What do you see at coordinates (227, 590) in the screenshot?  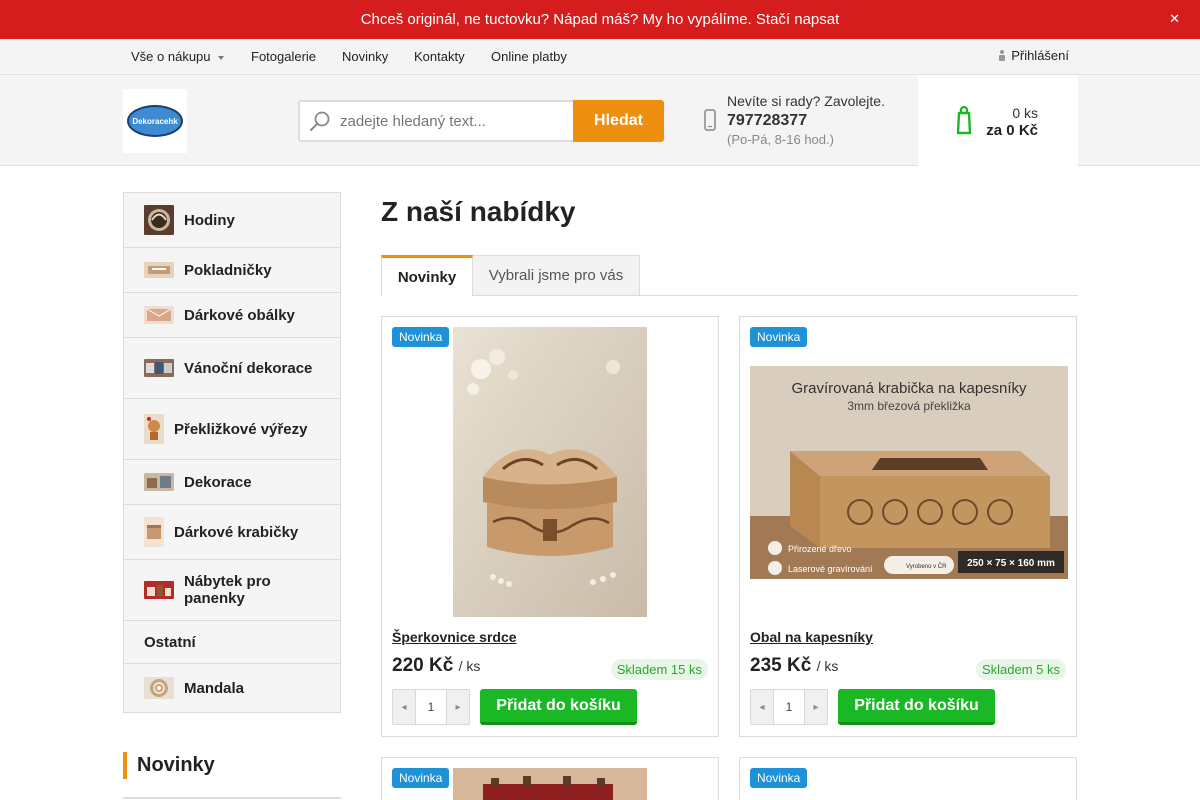 I see `category-label: Nábytek pro panenky` at bounding box center [227, 590].